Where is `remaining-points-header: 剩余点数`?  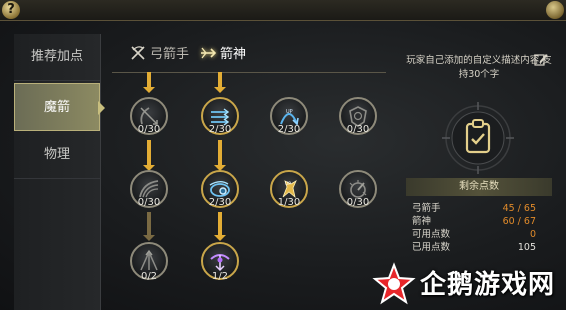
remaining-points-header: 剩余点数 is located at coordinates (479, 187).